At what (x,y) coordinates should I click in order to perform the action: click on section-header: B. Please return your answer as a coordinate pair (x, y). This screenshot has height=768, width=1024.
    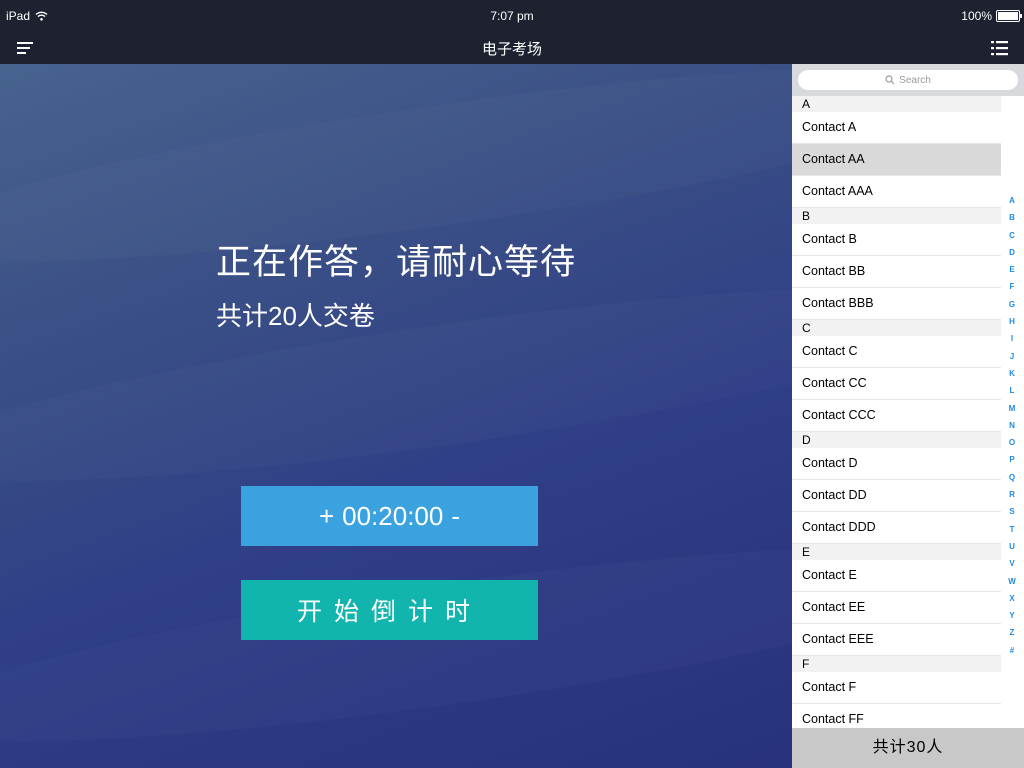
    Looking at the image, I should click on (896, 216).